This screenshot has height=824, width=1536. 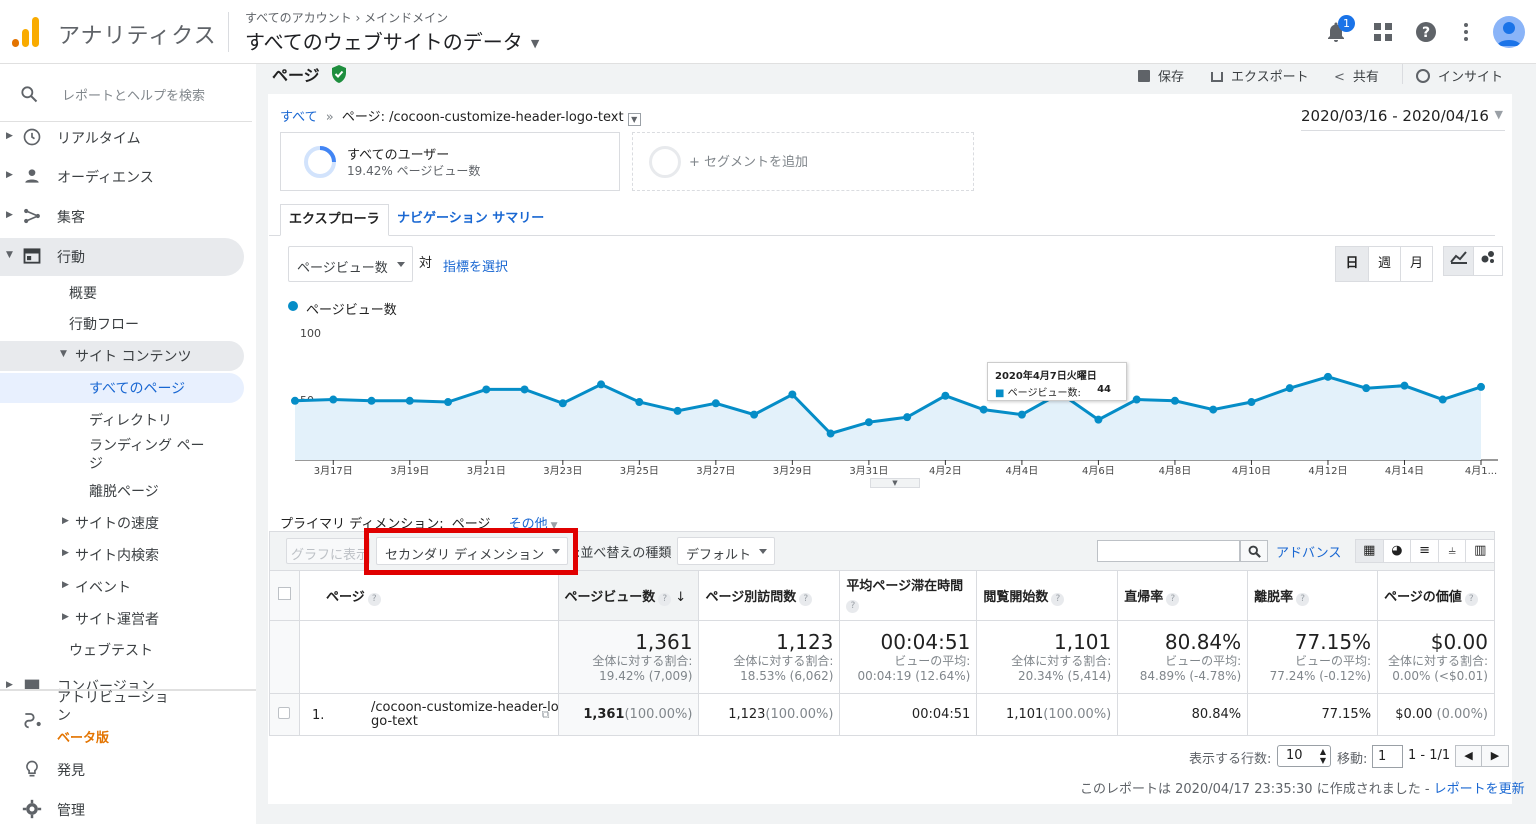 I want to click on sidebar-item-admin: 管理, so click(x=128, y=809).